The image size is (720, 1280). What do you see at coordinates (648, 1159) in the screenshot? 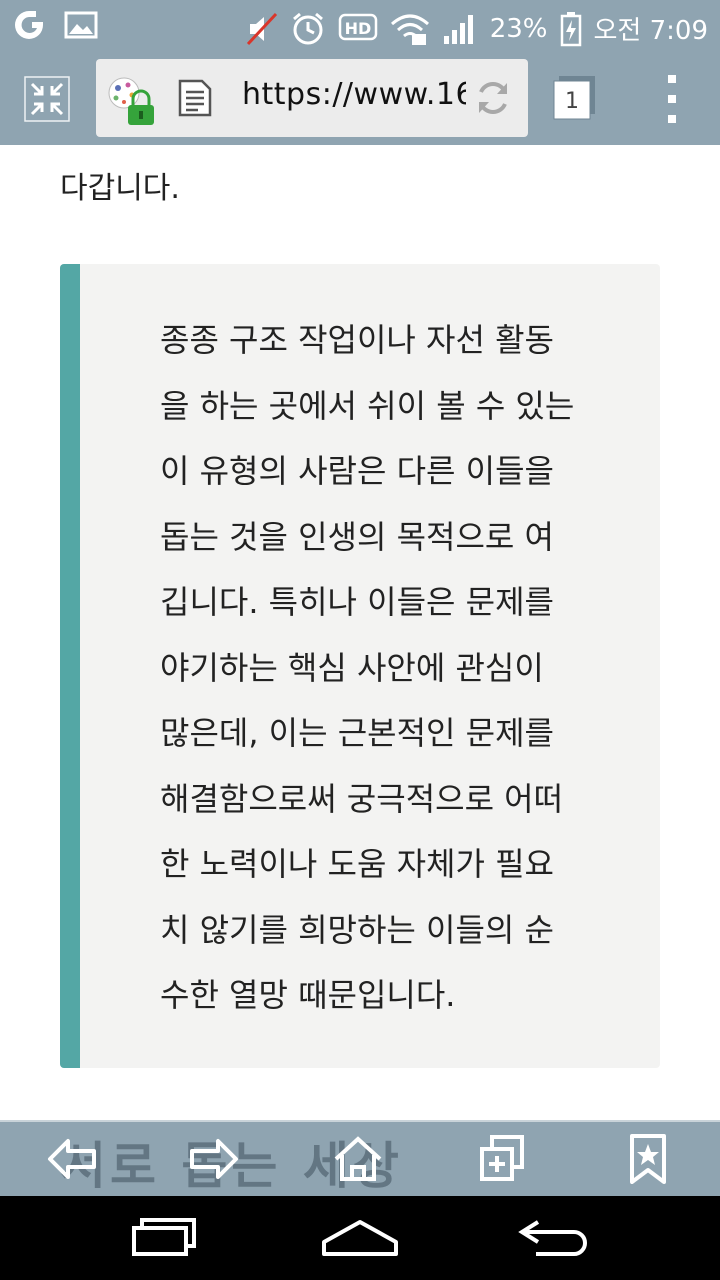
I see `bookmark-icon` at bounding box center [648, 1159].